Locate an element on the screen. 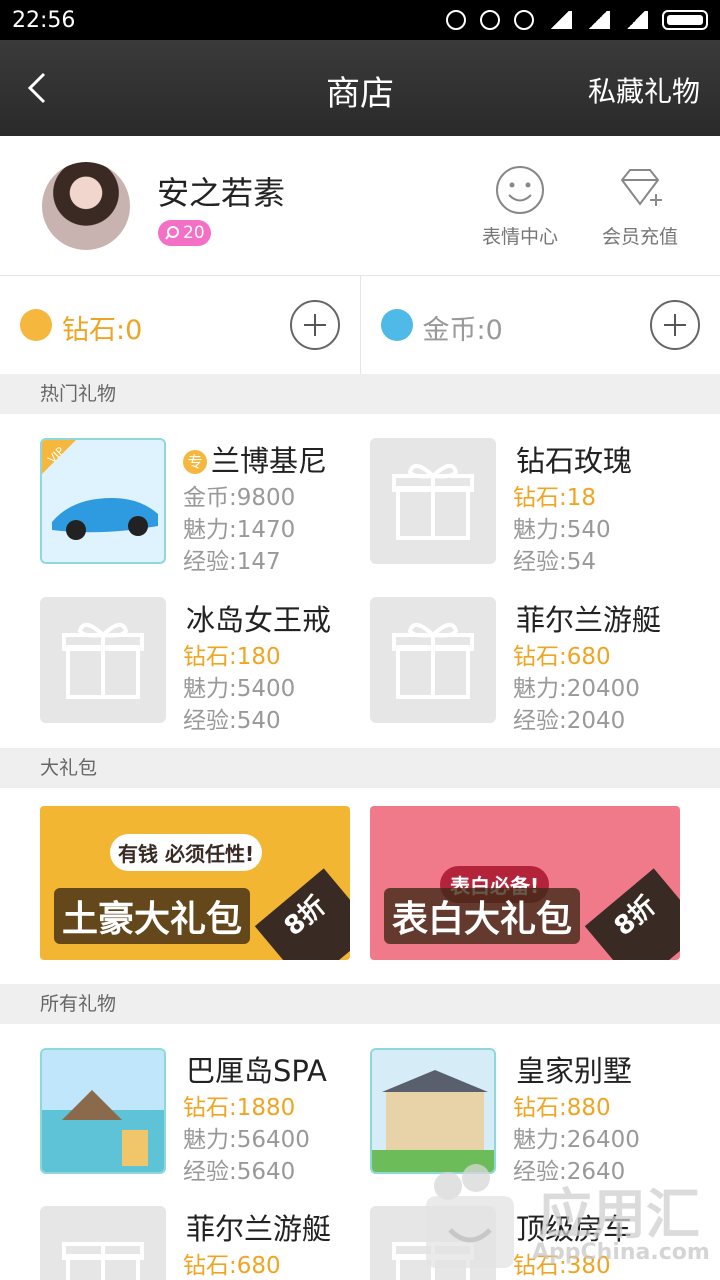  gift-image: VIP is located at coordinates (103, 501).